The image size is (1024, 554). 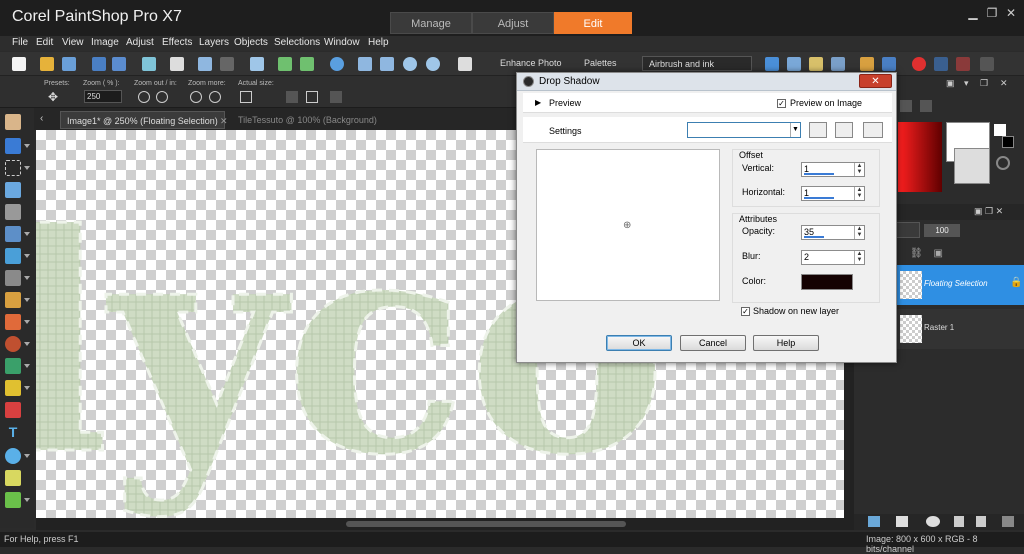 What do you see at coordinates (433, 64) in the screenshot?
I see `zoom-in-icon` at bounding box center [433, 64].